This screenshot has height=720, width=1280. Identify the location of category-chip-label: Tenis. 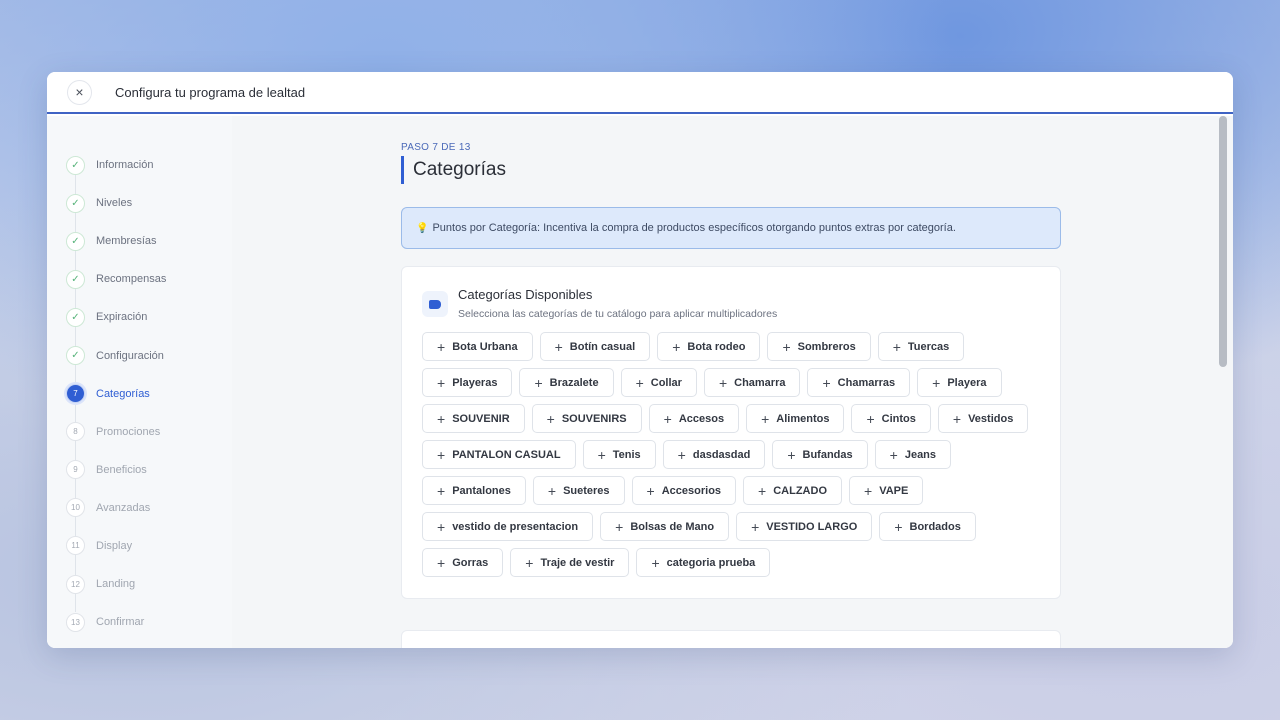
(626, 454).